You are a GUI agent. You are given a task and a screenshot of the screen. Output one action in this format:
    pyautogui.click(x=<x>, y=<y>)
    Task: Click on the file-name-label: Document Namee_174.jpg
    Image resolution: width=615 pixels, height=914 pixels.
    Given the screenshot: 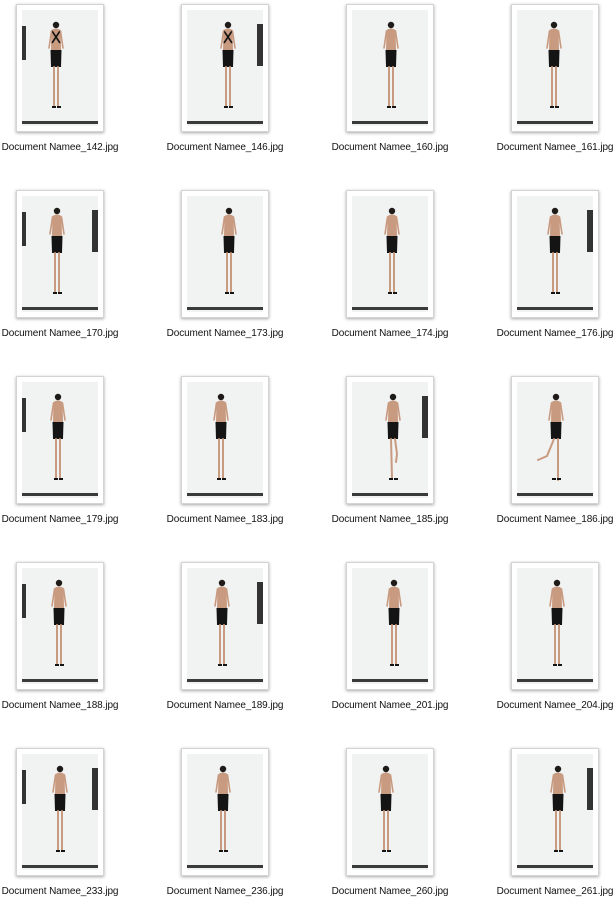 What is the action you would take?
    pyautogui.click(x=390, y=333)
    